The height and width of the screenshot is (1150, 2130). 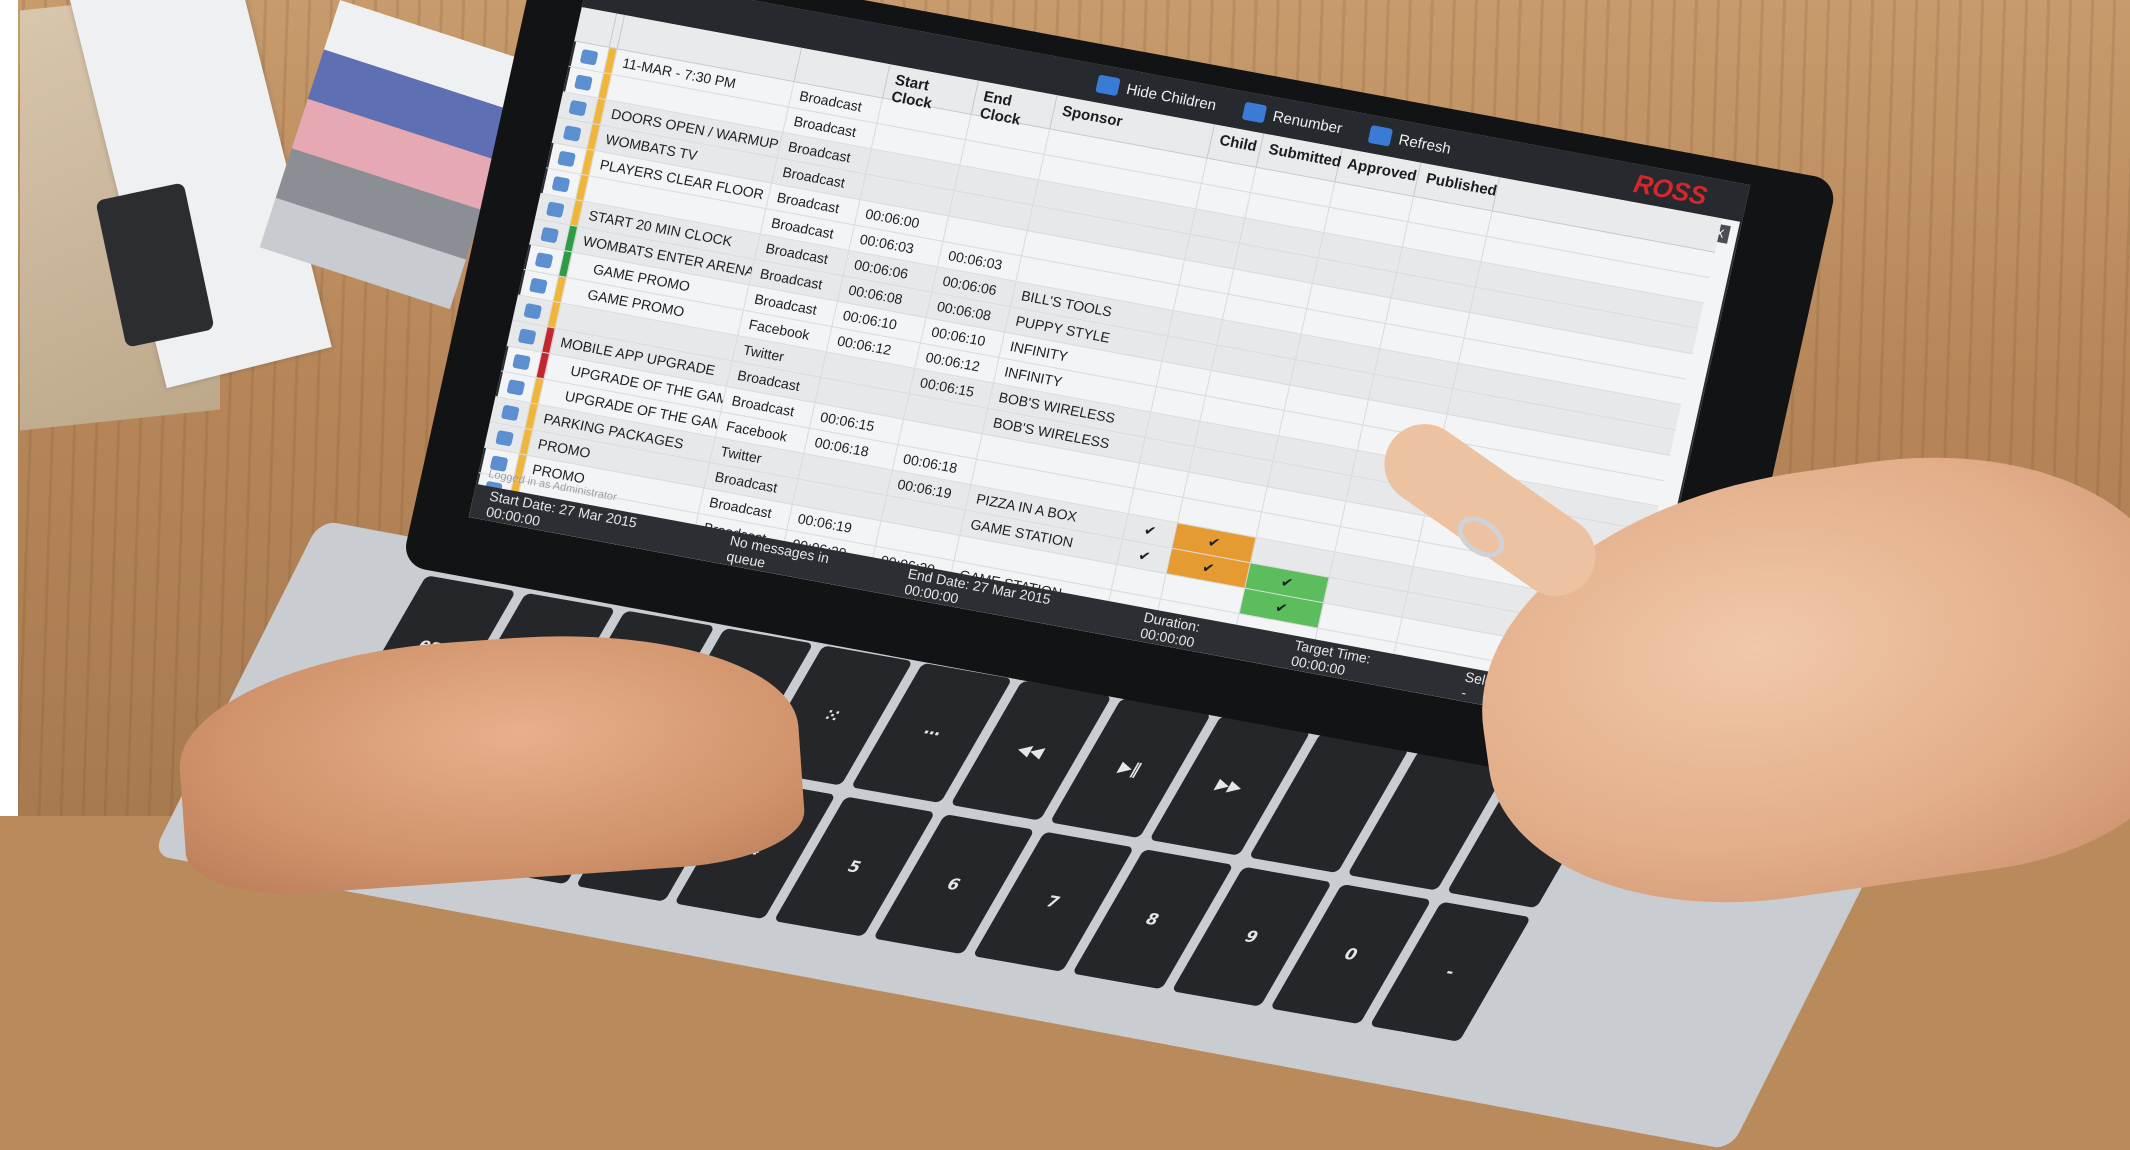 I want to click on refresh-button: Refresh, so click(x=1410, y=141).